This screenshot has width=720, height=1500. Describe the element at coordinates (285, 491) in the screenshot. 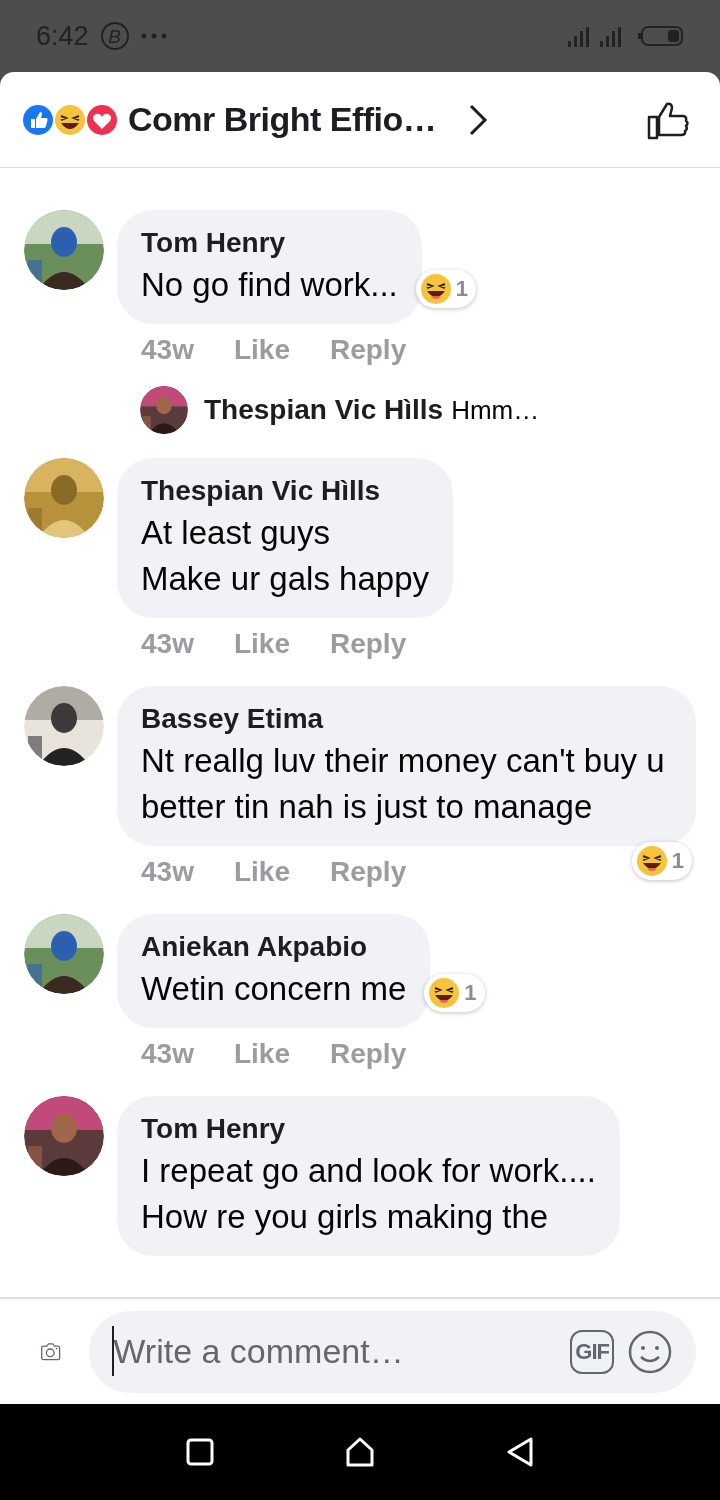

I see `commenter-name: Thespian Vic Hìlls` at that location.